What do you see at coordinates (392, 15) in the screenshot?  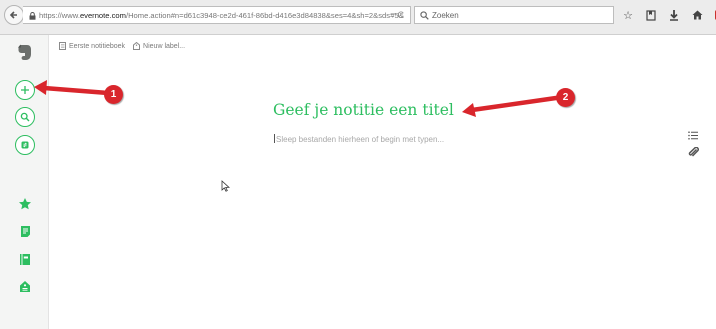 I see `dropdown-icon: ▿` at bounding box center [392, 15].